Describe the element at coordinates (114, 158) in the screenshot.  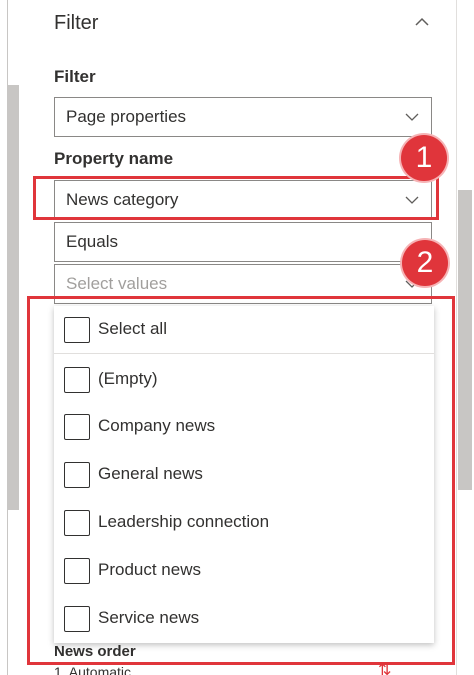
I see `property-name-label: Property name` at that location.